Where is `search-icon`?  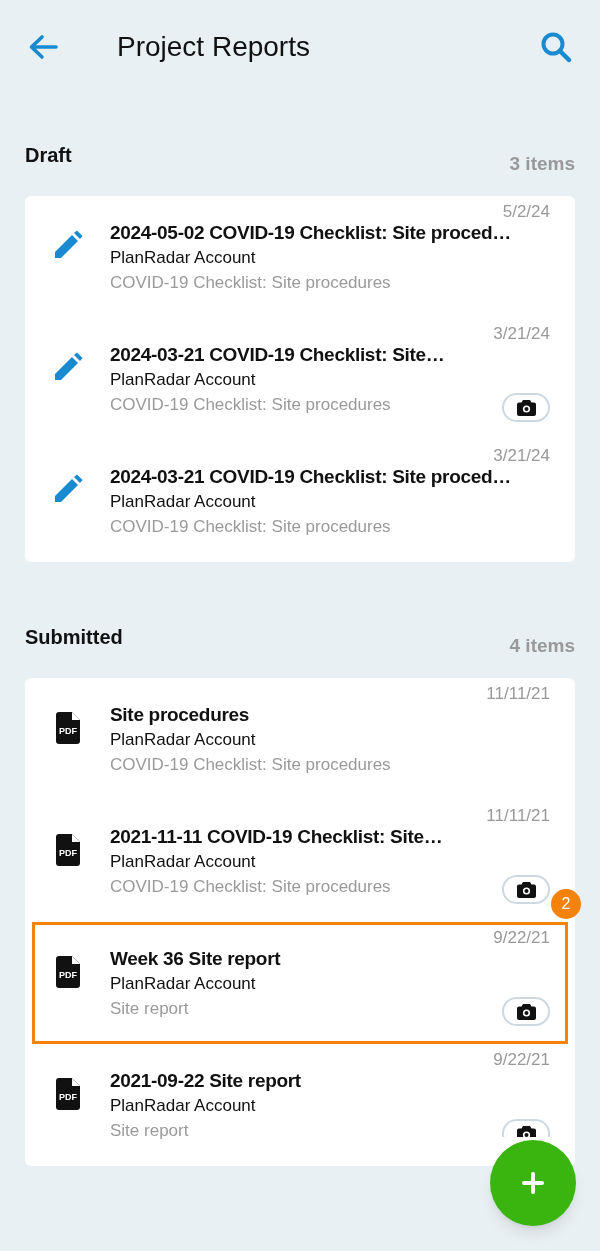
search-icon is located at coordinates (556, 47).